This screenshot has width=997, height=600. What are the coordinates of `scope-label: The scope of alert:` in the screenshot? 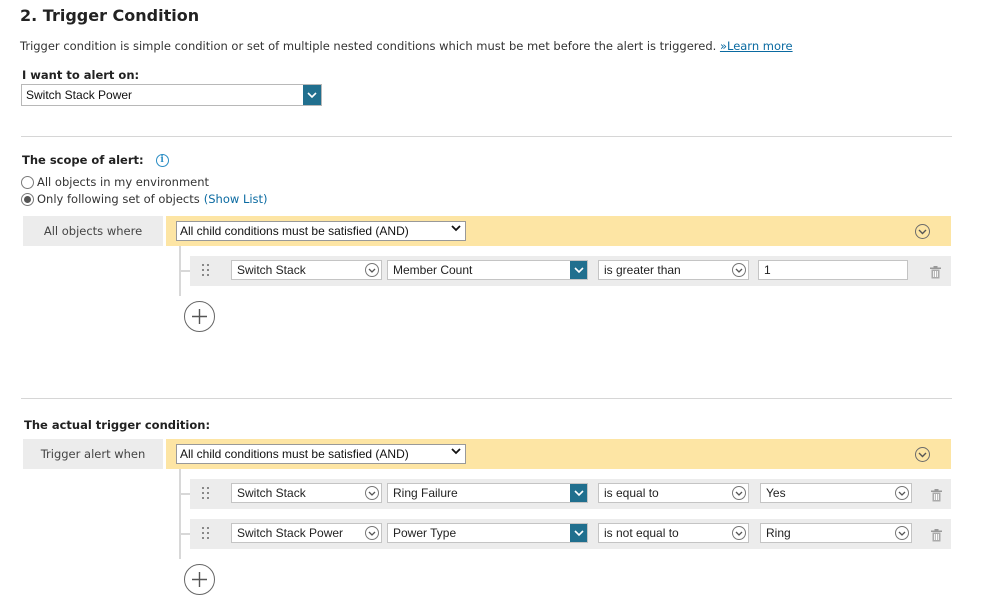 It's located at (83, 160).